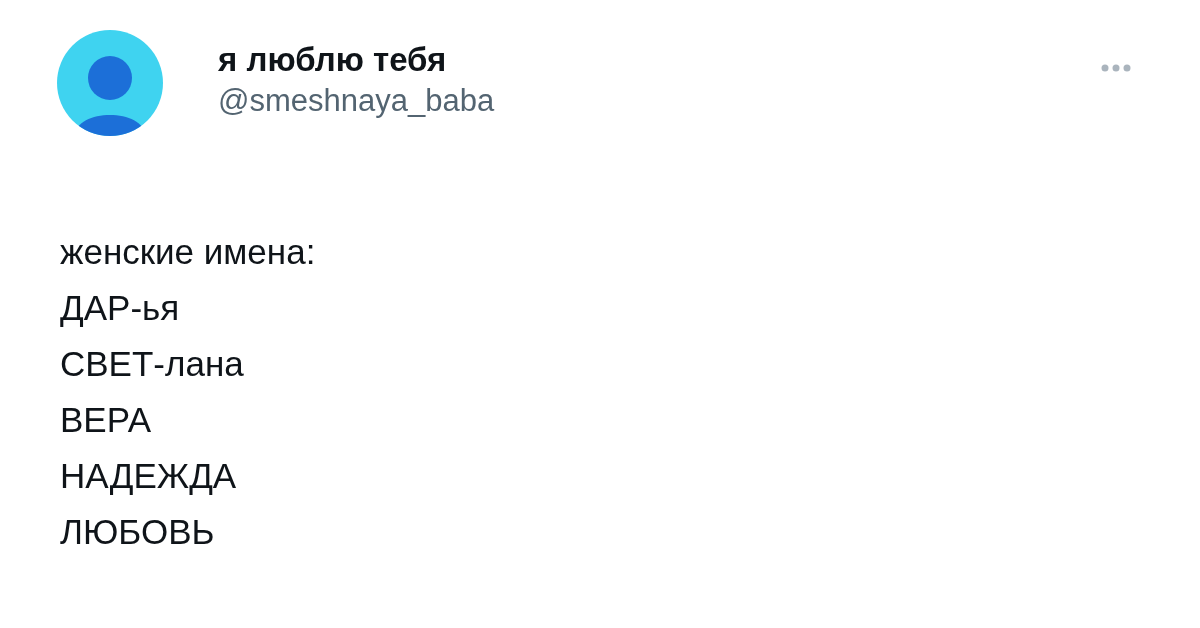 Image resolution: width=1200 pixels, height=628 pixels. Describe the element at coordinates (356, 60) in the screenshot. I see `author-name: я люблю тебя` at that location.